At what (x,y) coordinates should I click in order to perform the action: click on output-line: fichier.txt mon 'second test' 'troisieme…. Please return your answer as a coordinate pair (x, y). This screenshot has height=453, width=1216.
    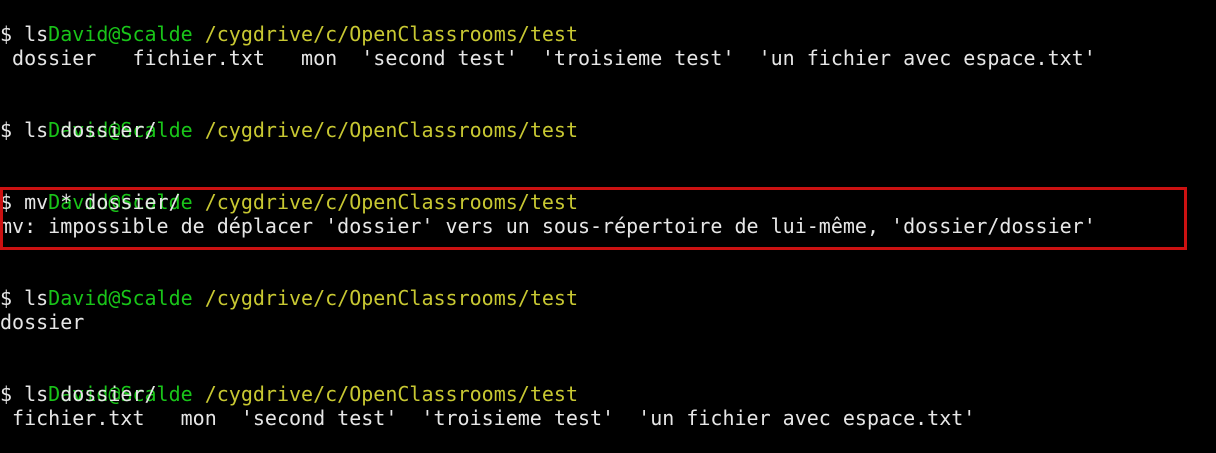
    Looking at the image, I should click on (488, 418).